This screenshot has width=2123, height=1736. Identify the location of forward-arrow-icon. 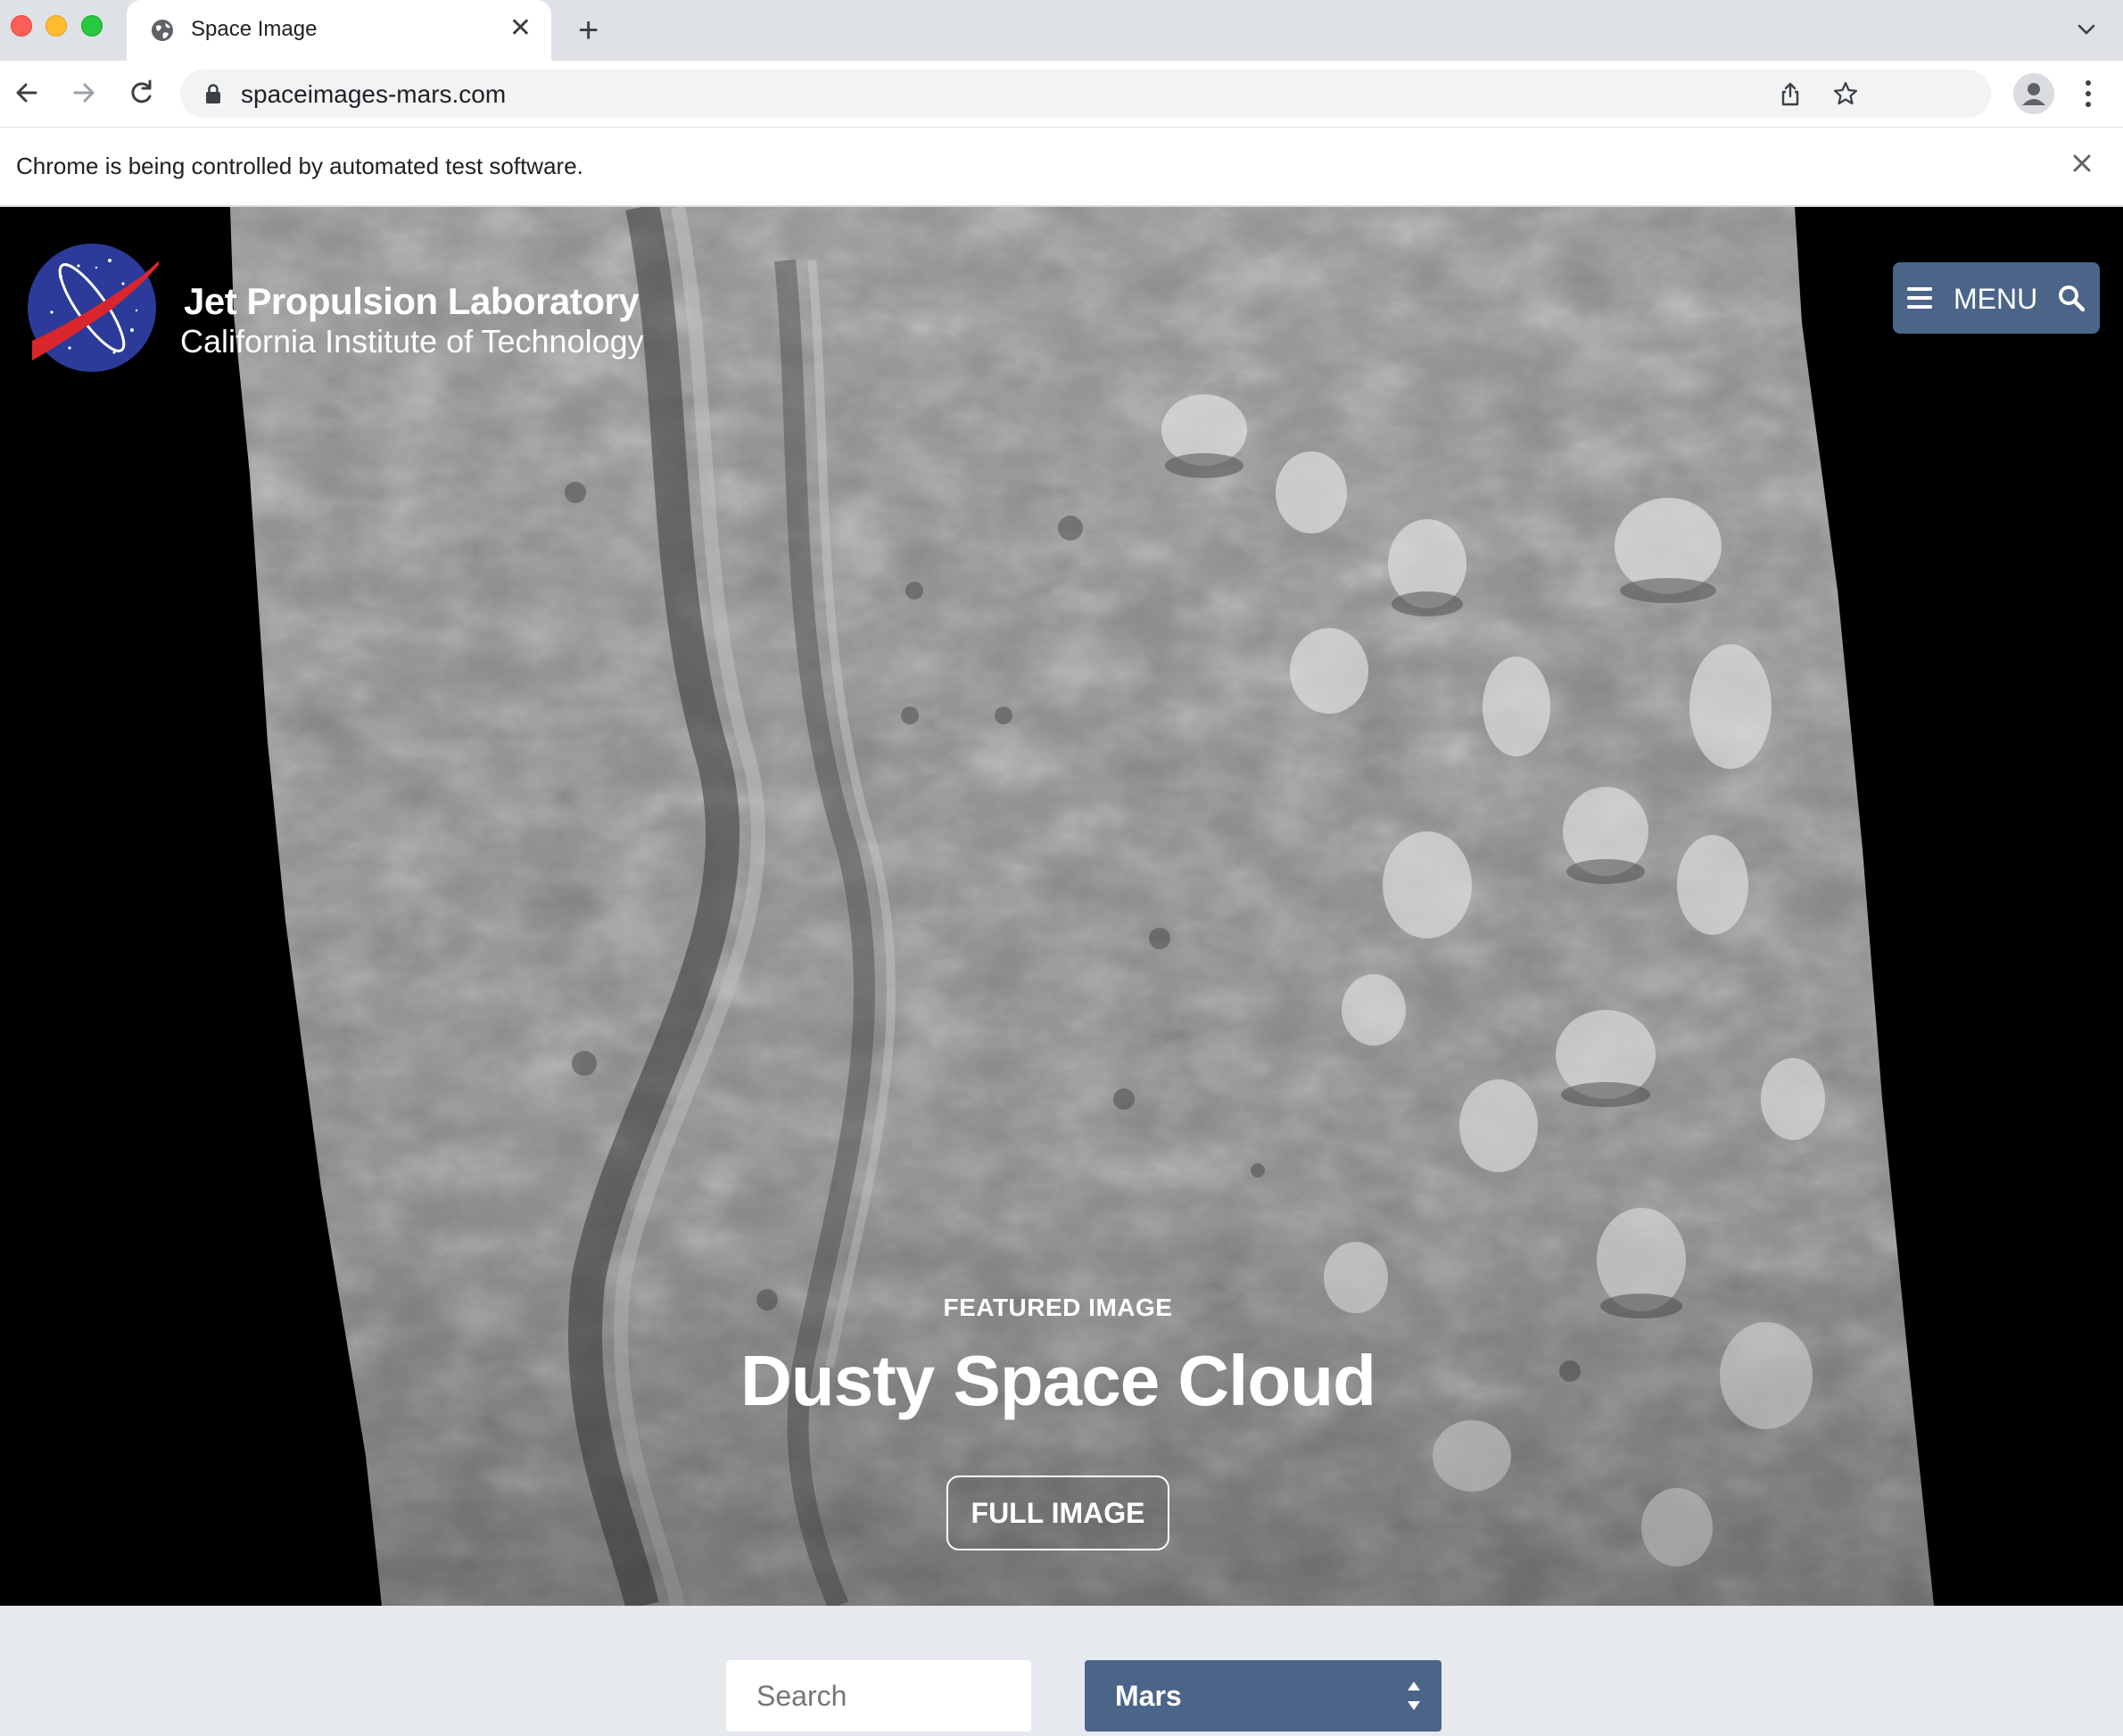
(84, 93).